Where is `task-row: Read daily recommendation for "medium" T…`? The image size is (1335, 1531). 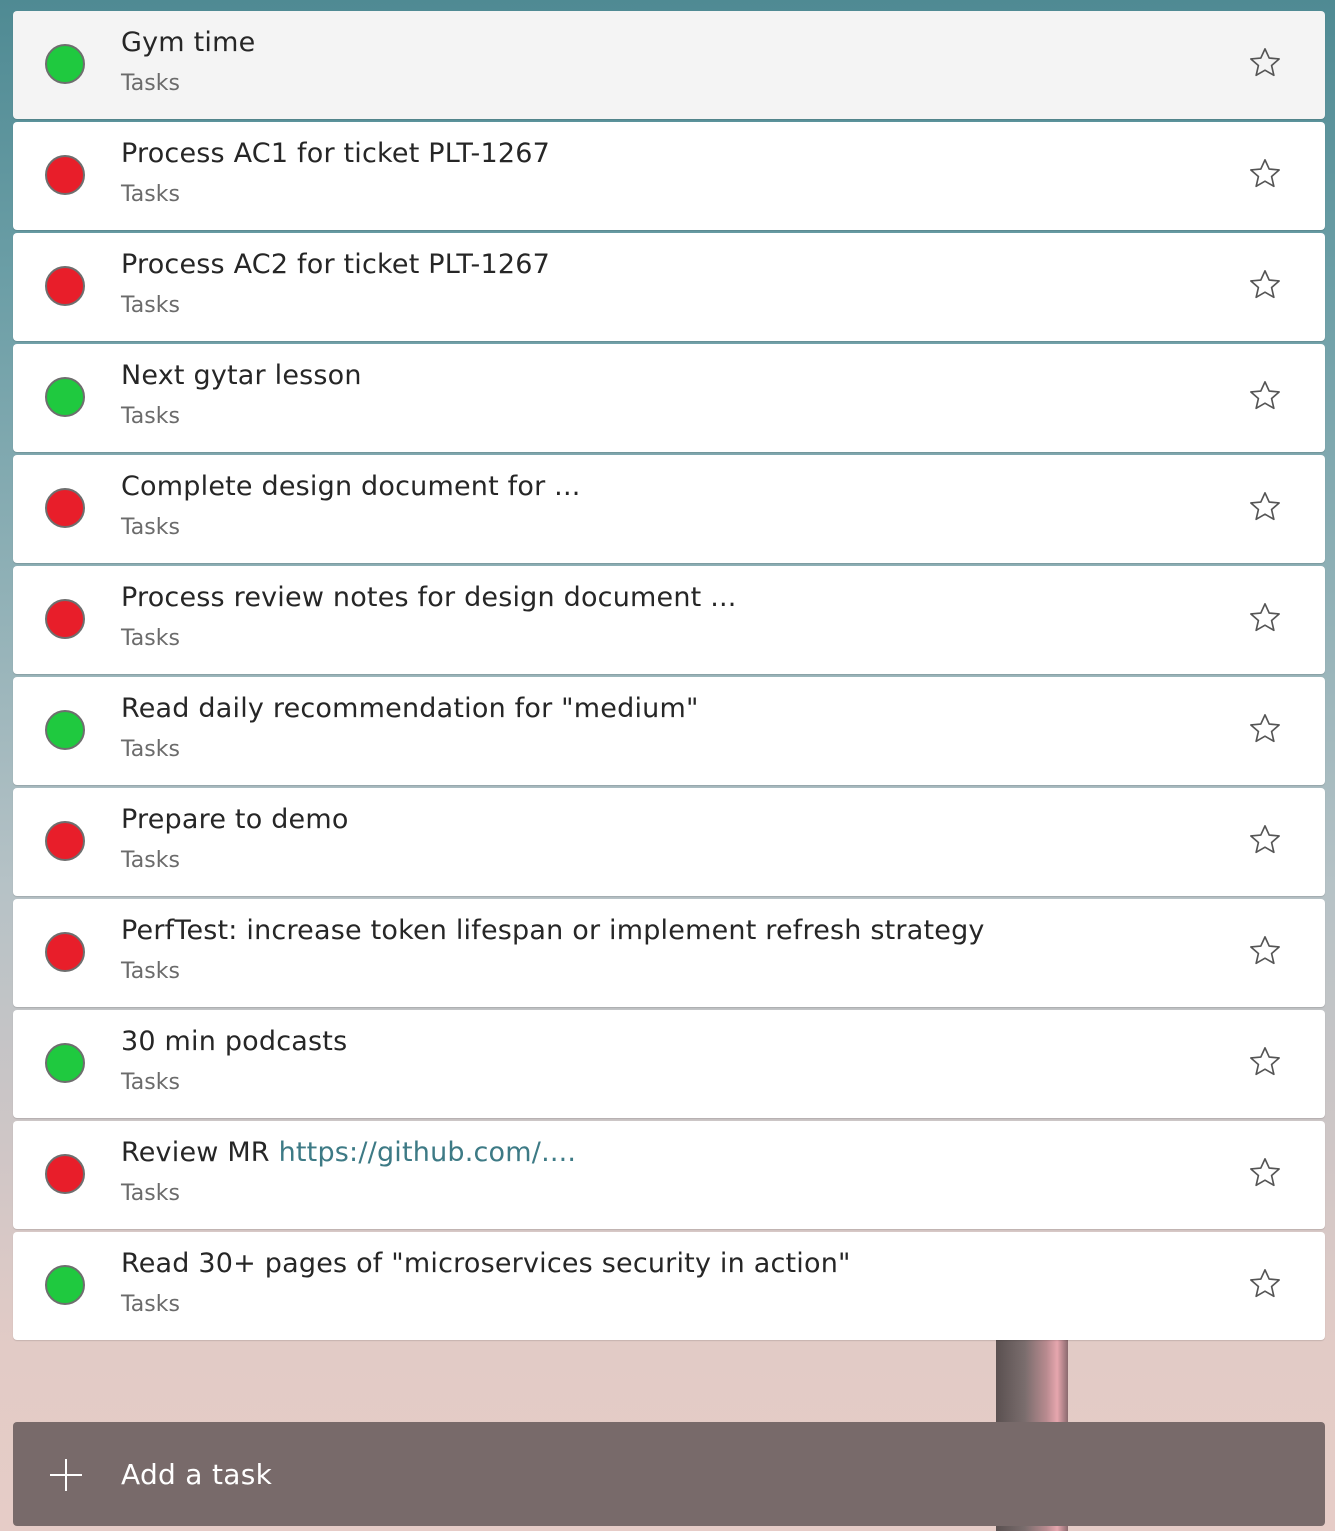 task-row: Read daily recommendation for "medium" T… is located at coordinates (669, 731).